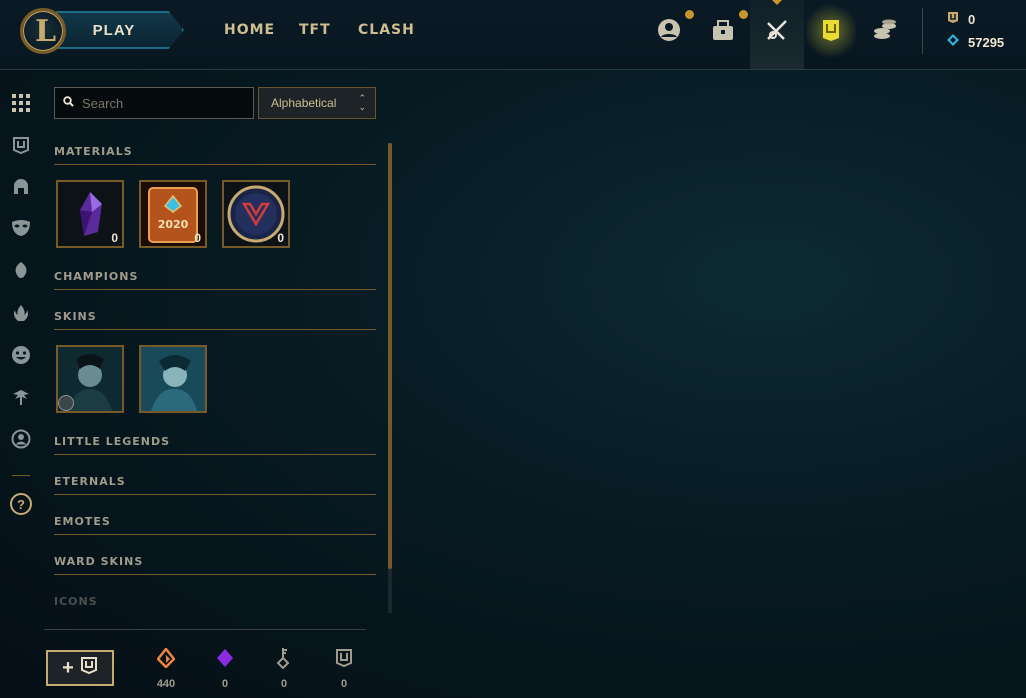 The height and width of the screenshot is (698, 1026). What do you see at coordinates (390, 356) in the screenshot?
I see `scrollbar-thumb` at bounding box center [390, 356].